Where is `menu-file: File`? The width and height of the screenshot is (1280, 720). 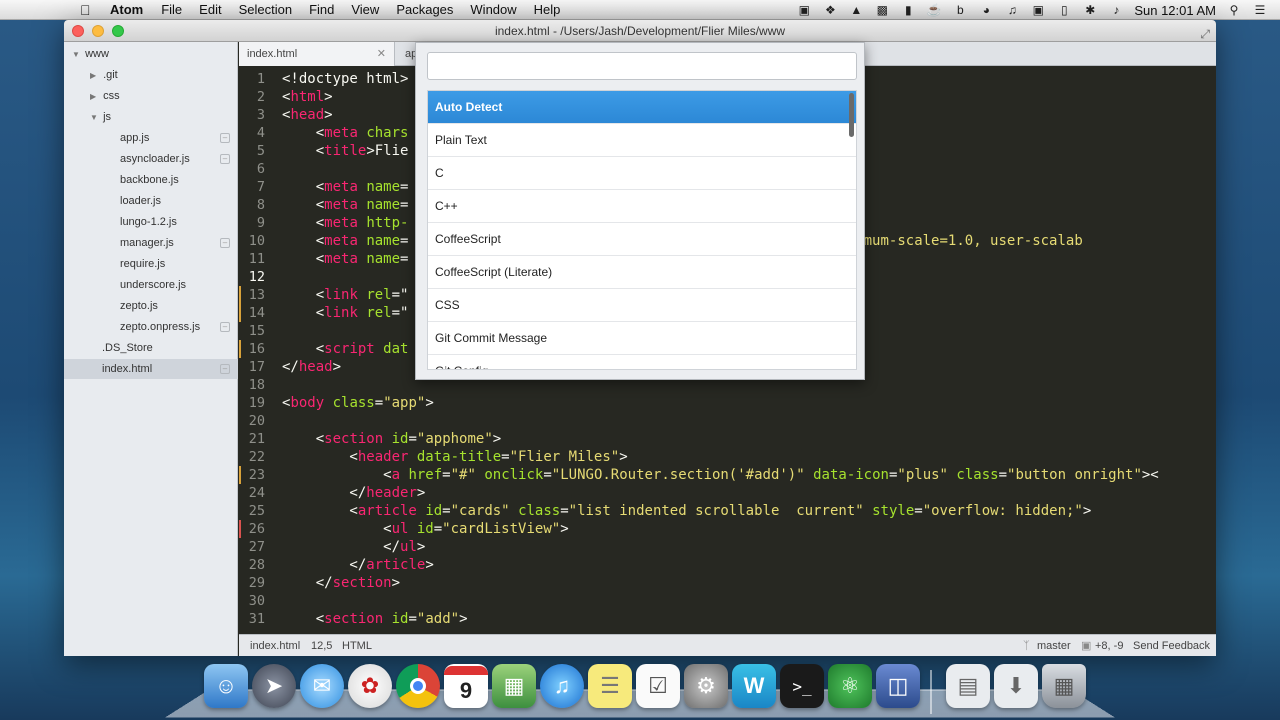 menu-file: File is located at coordinates (171, 9).